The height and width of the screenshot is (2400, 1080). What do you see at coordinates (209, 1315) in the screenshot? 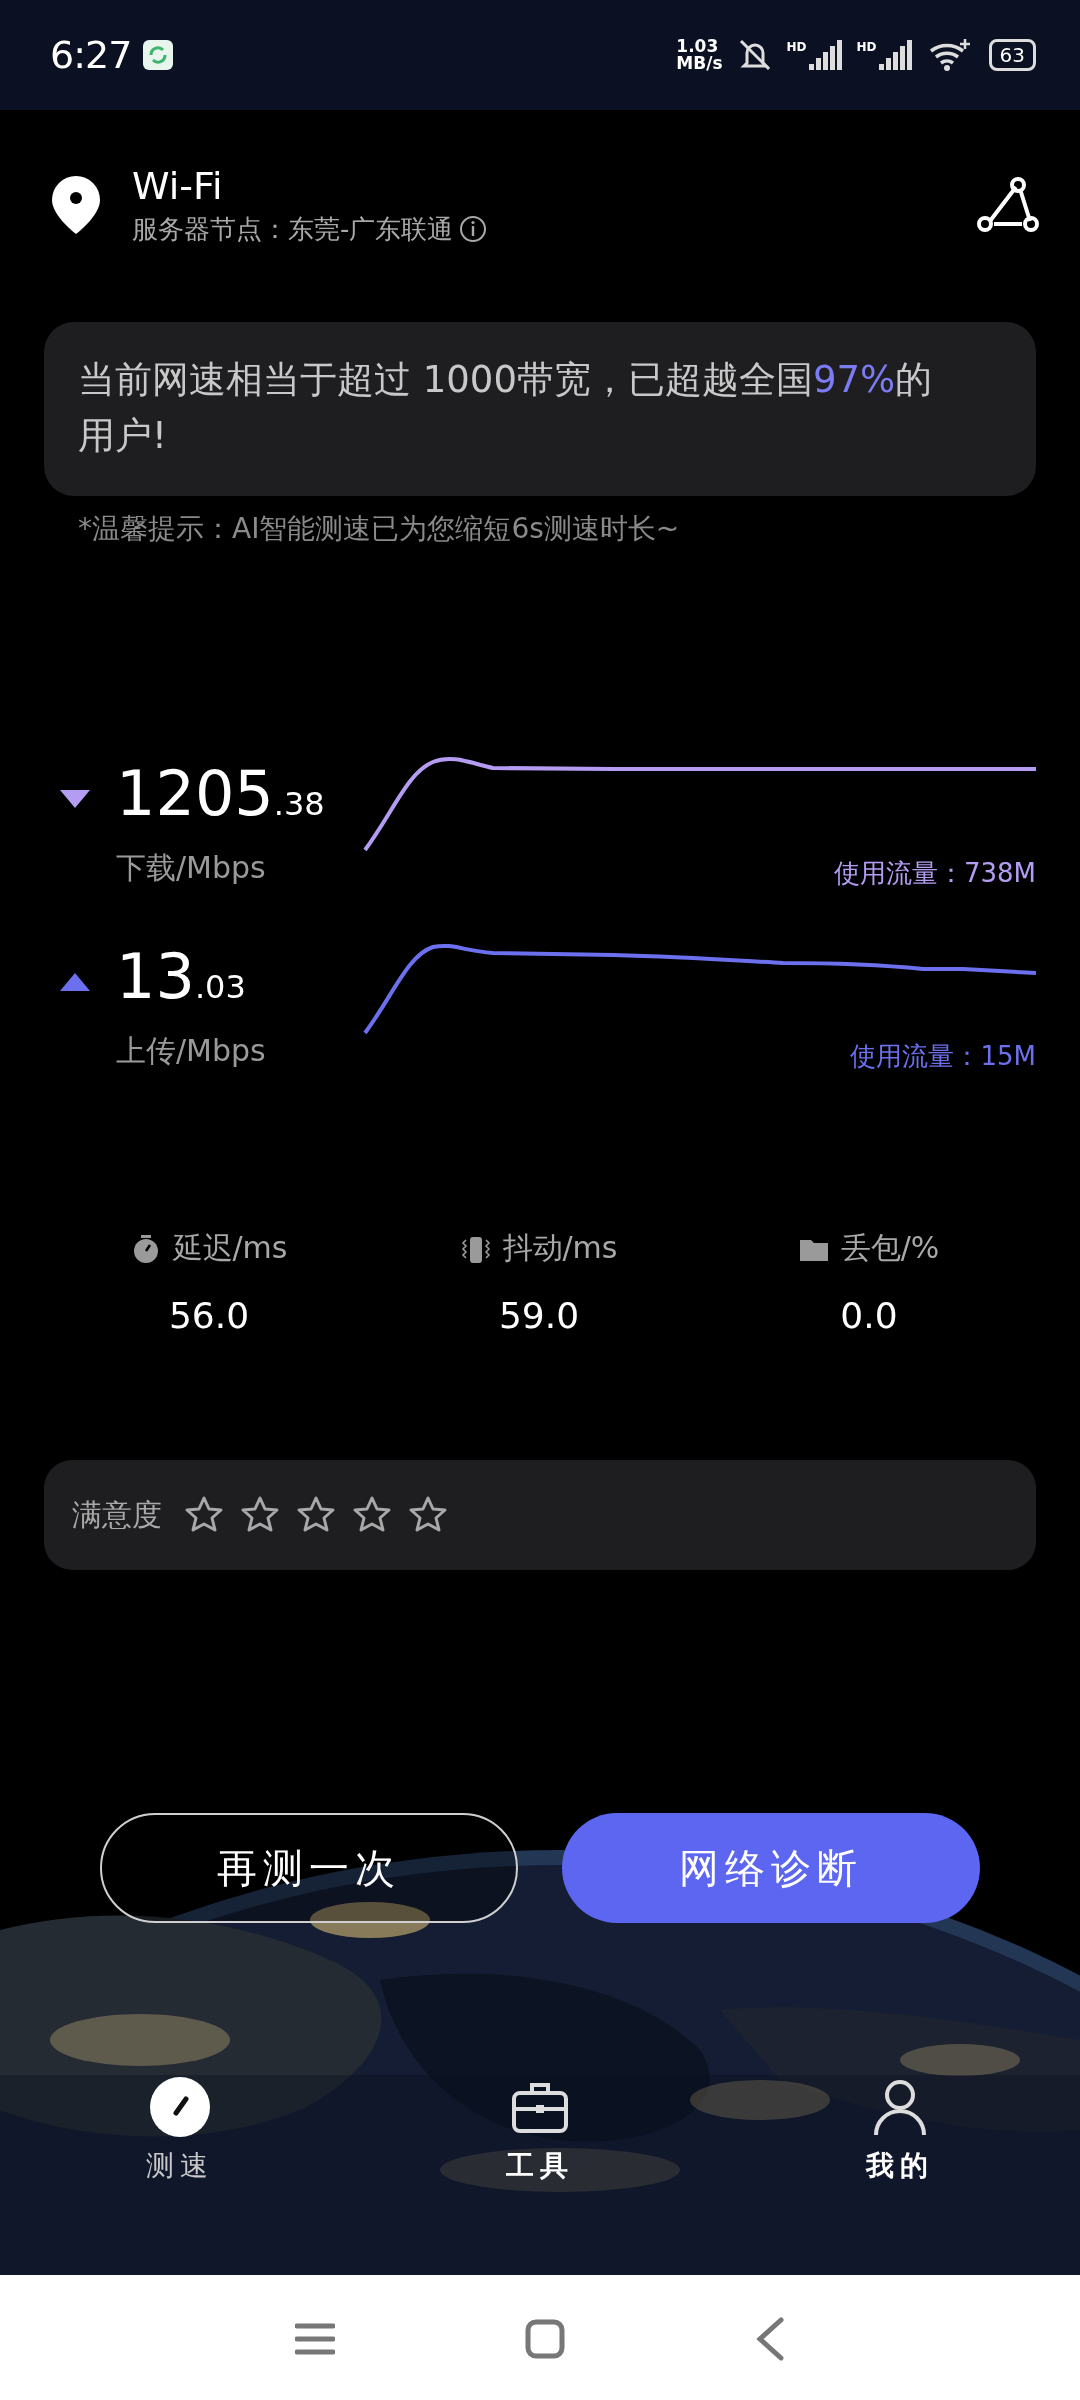
I see `stat-value: 56.0` at bounding box center [209, 1315].